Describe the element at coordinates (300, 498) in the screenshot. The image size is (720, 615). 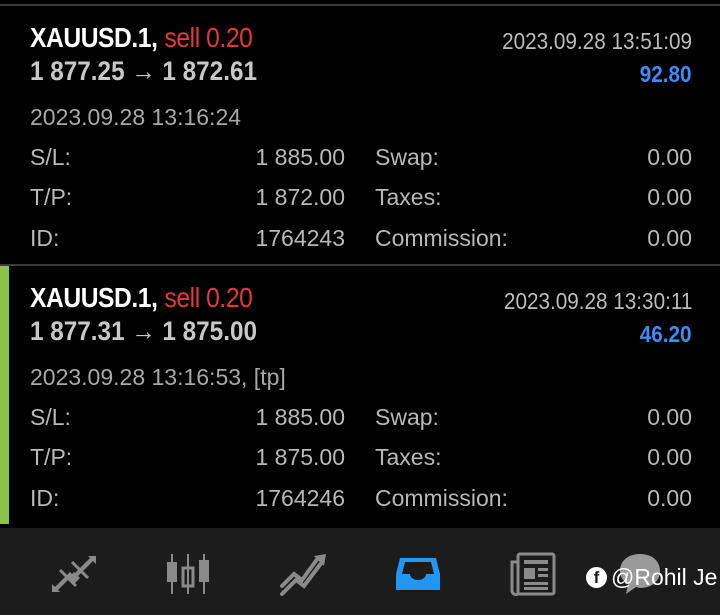
I see `id-value: 1764246` at that location.